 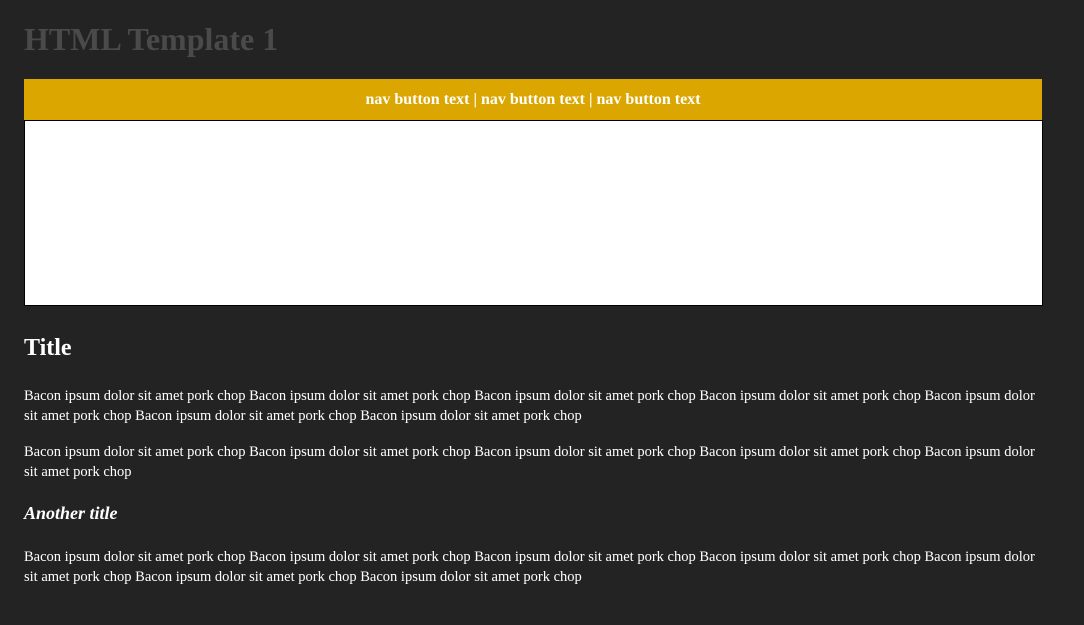 What do you see at coordinates (71, 513) in the screenshot?
I see `content-subtitle: Another title` at bounding box center [71, 513].